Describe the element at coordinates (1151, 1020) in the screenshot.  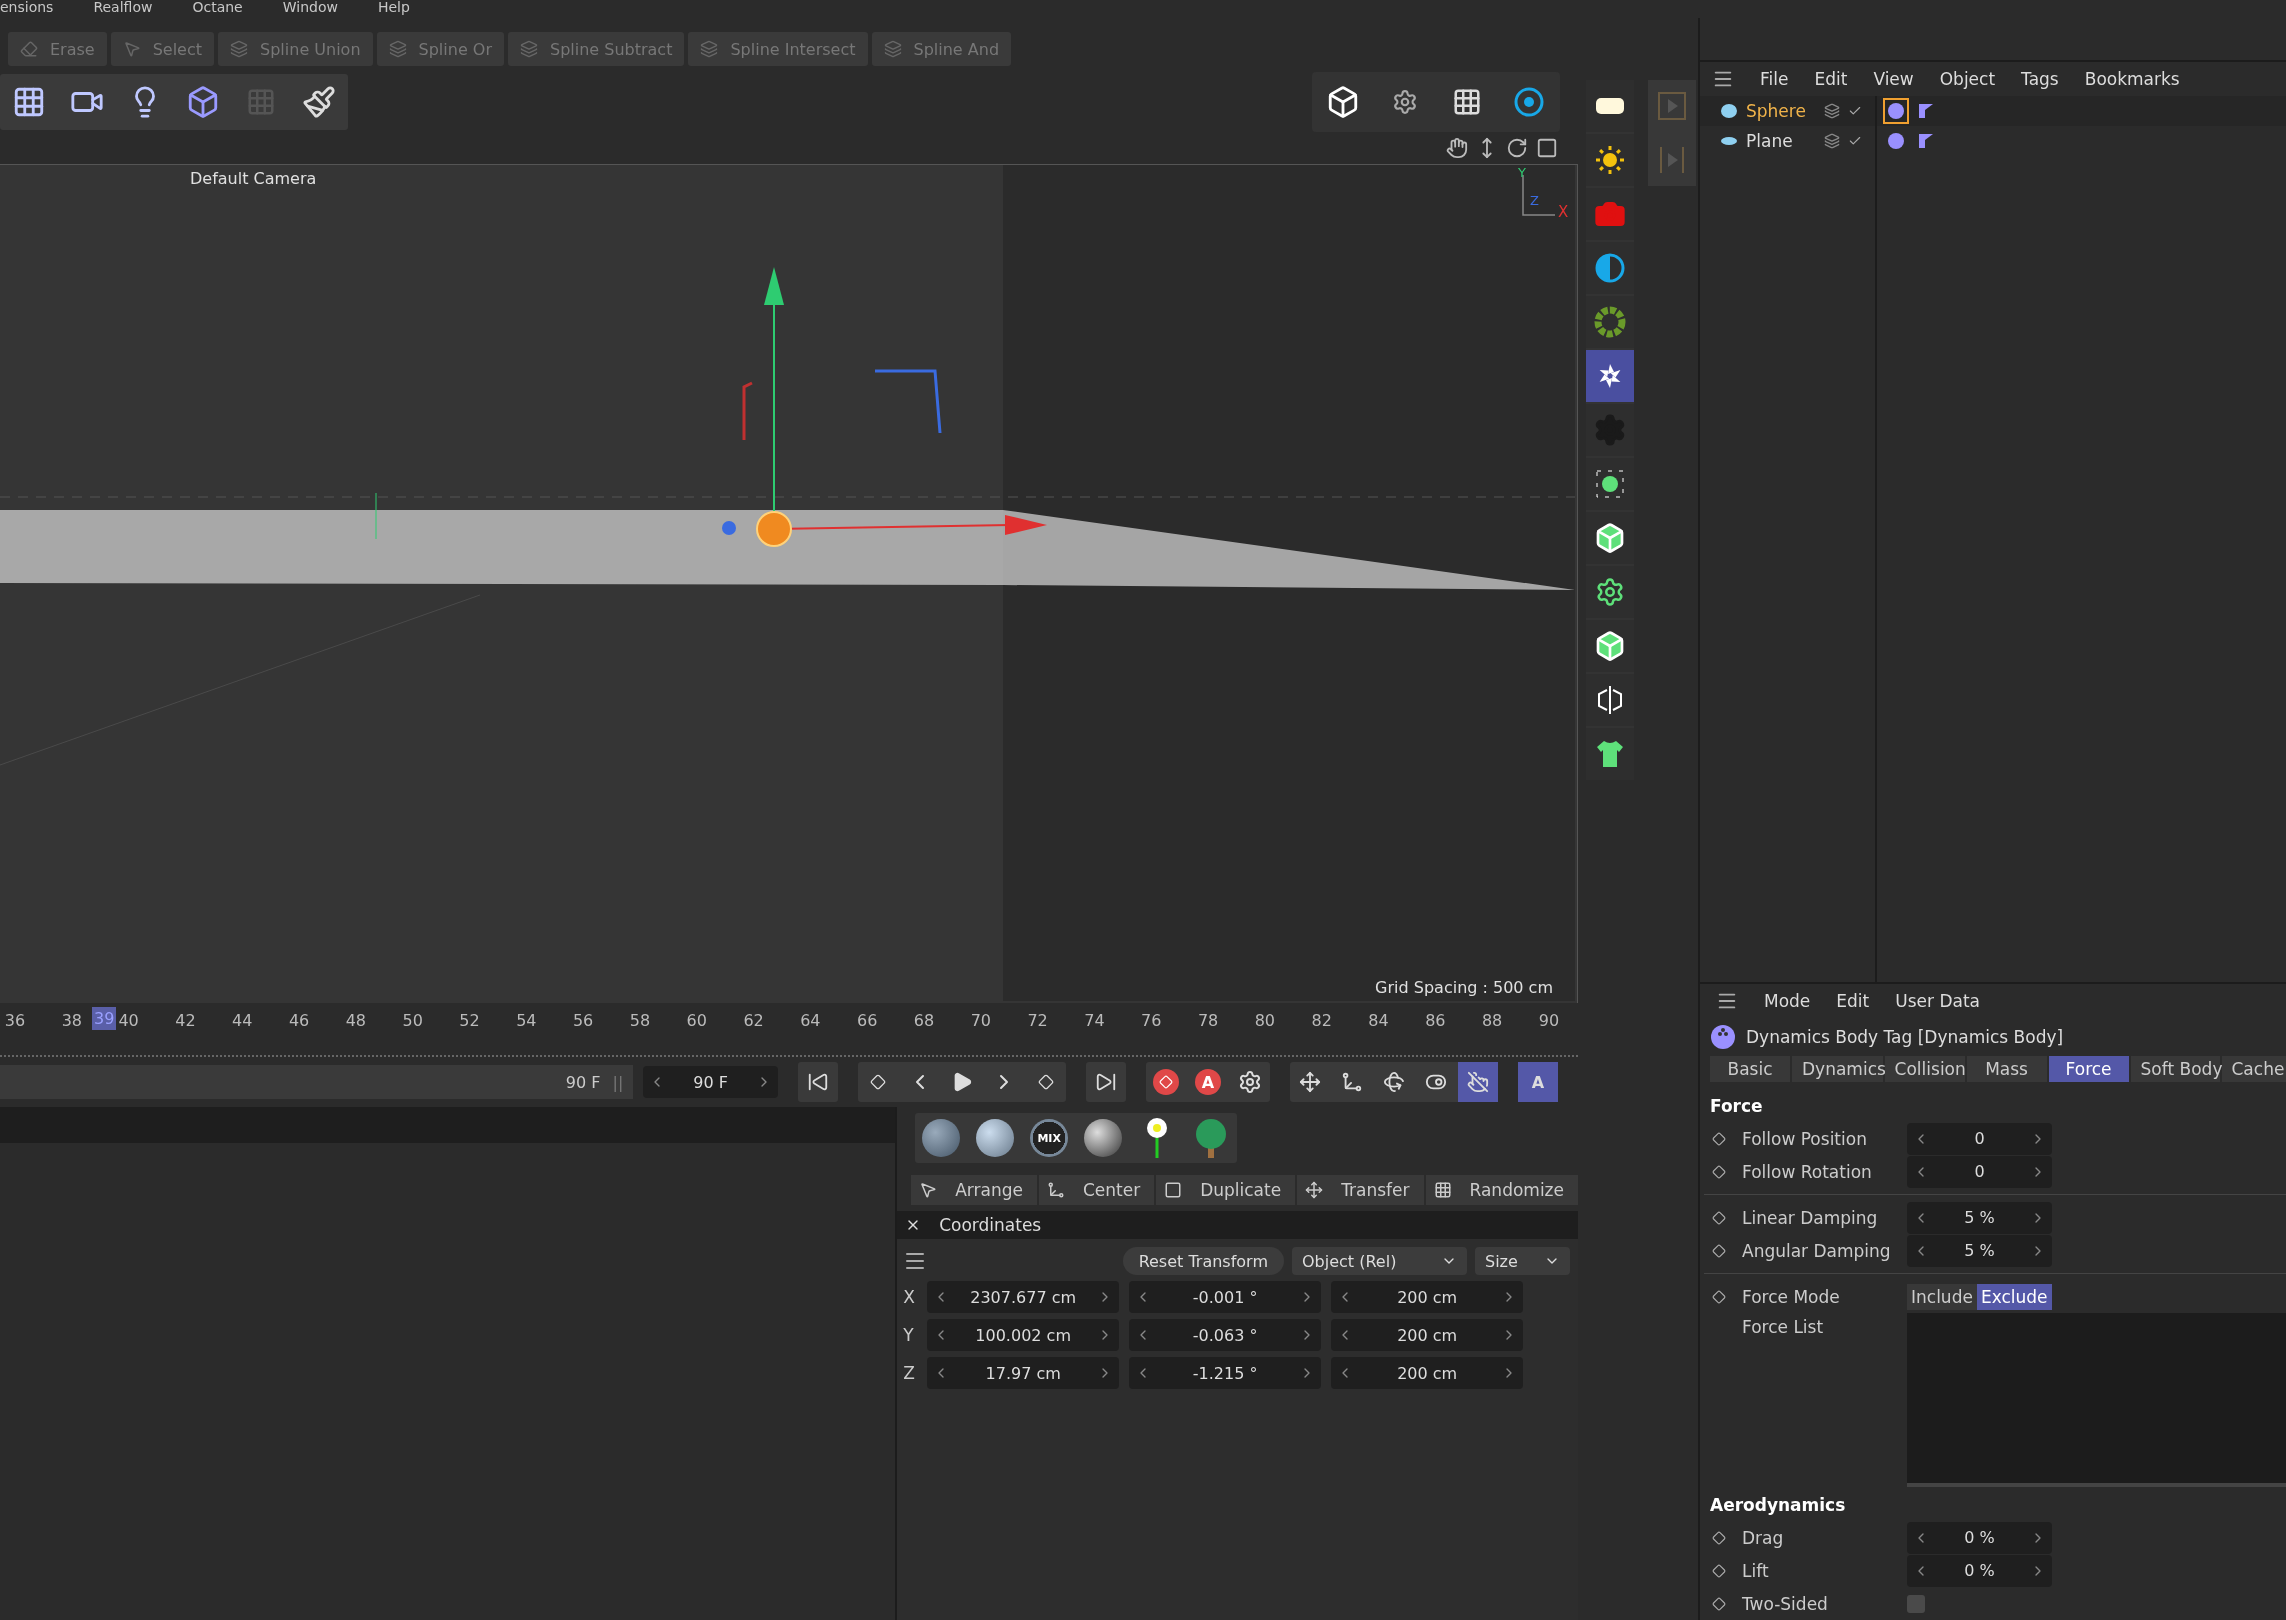
I see `frame-number: 76` at that location.